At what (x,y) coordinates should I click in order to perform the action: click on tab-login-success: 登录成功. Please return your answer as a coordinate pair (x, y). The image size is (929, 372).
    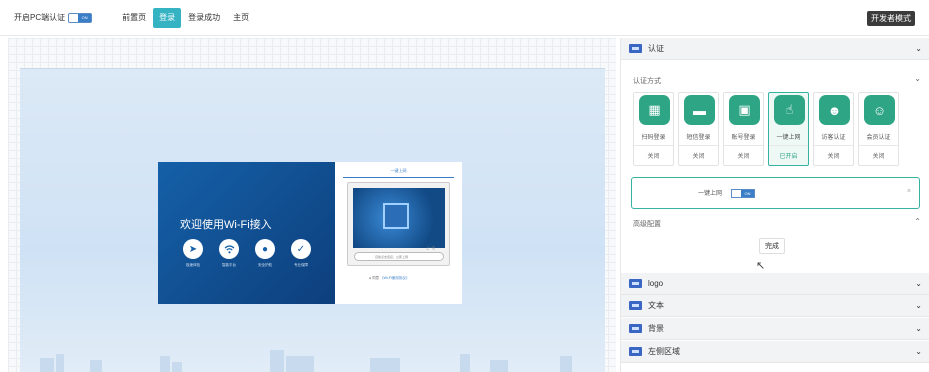
    Looking at the image, I should click on (204, 18).